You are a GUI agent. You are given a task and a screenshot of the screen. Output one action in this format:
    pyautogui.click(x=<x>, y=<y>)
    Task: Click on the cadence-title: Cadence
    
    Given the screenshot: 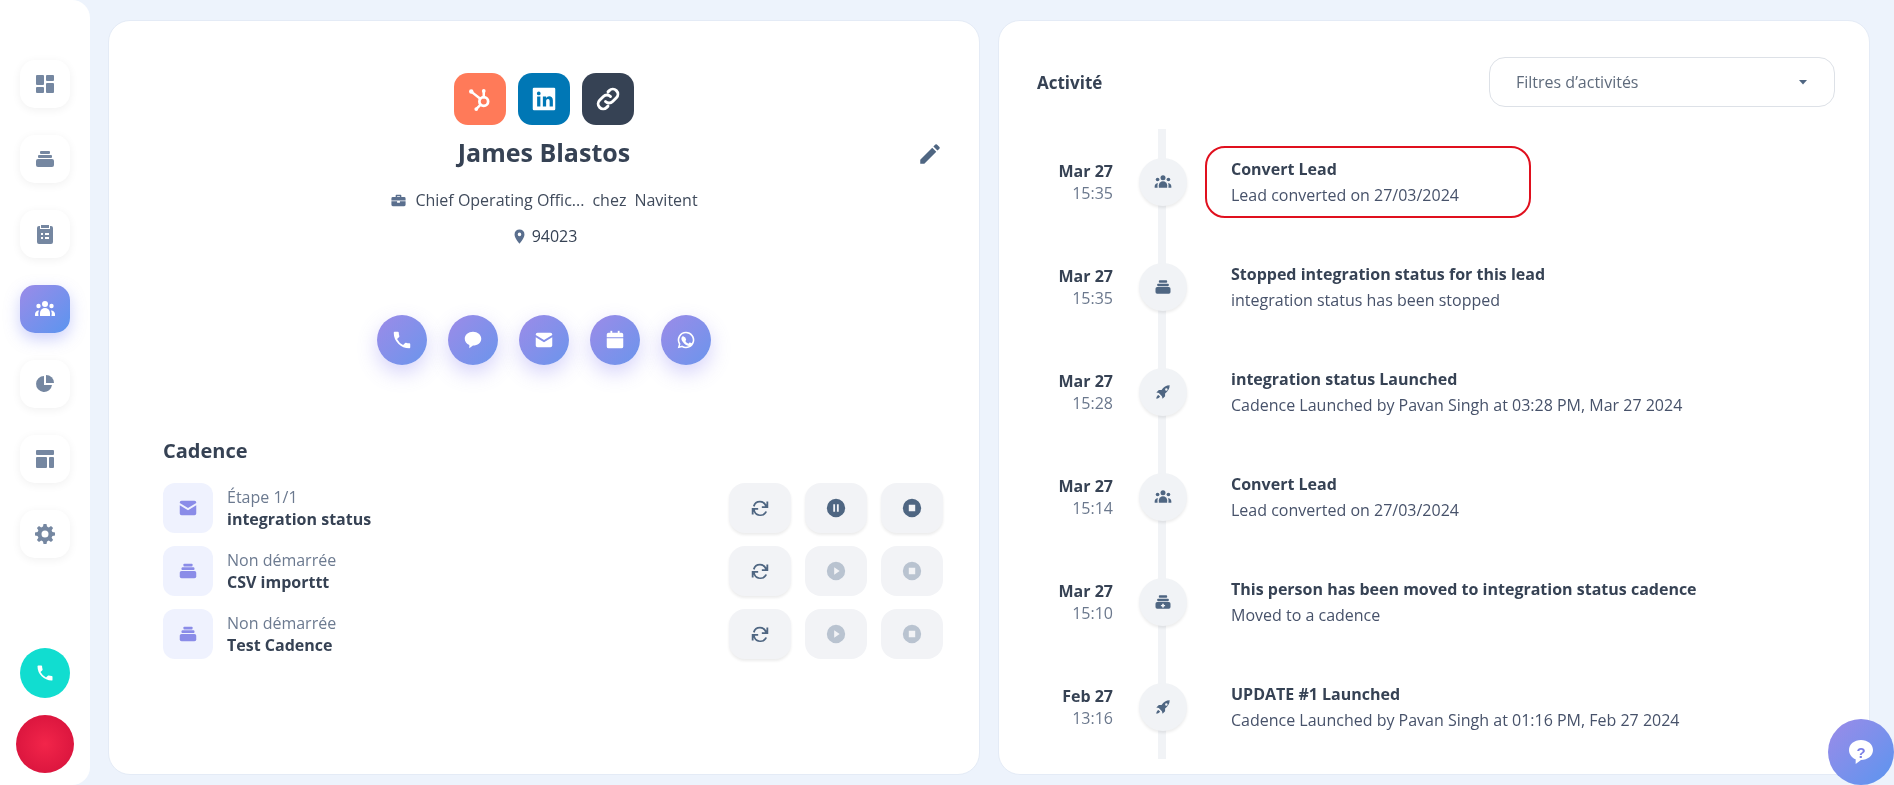 What is the action you would take?
    pyautogui.click(x=206, y=450)
    